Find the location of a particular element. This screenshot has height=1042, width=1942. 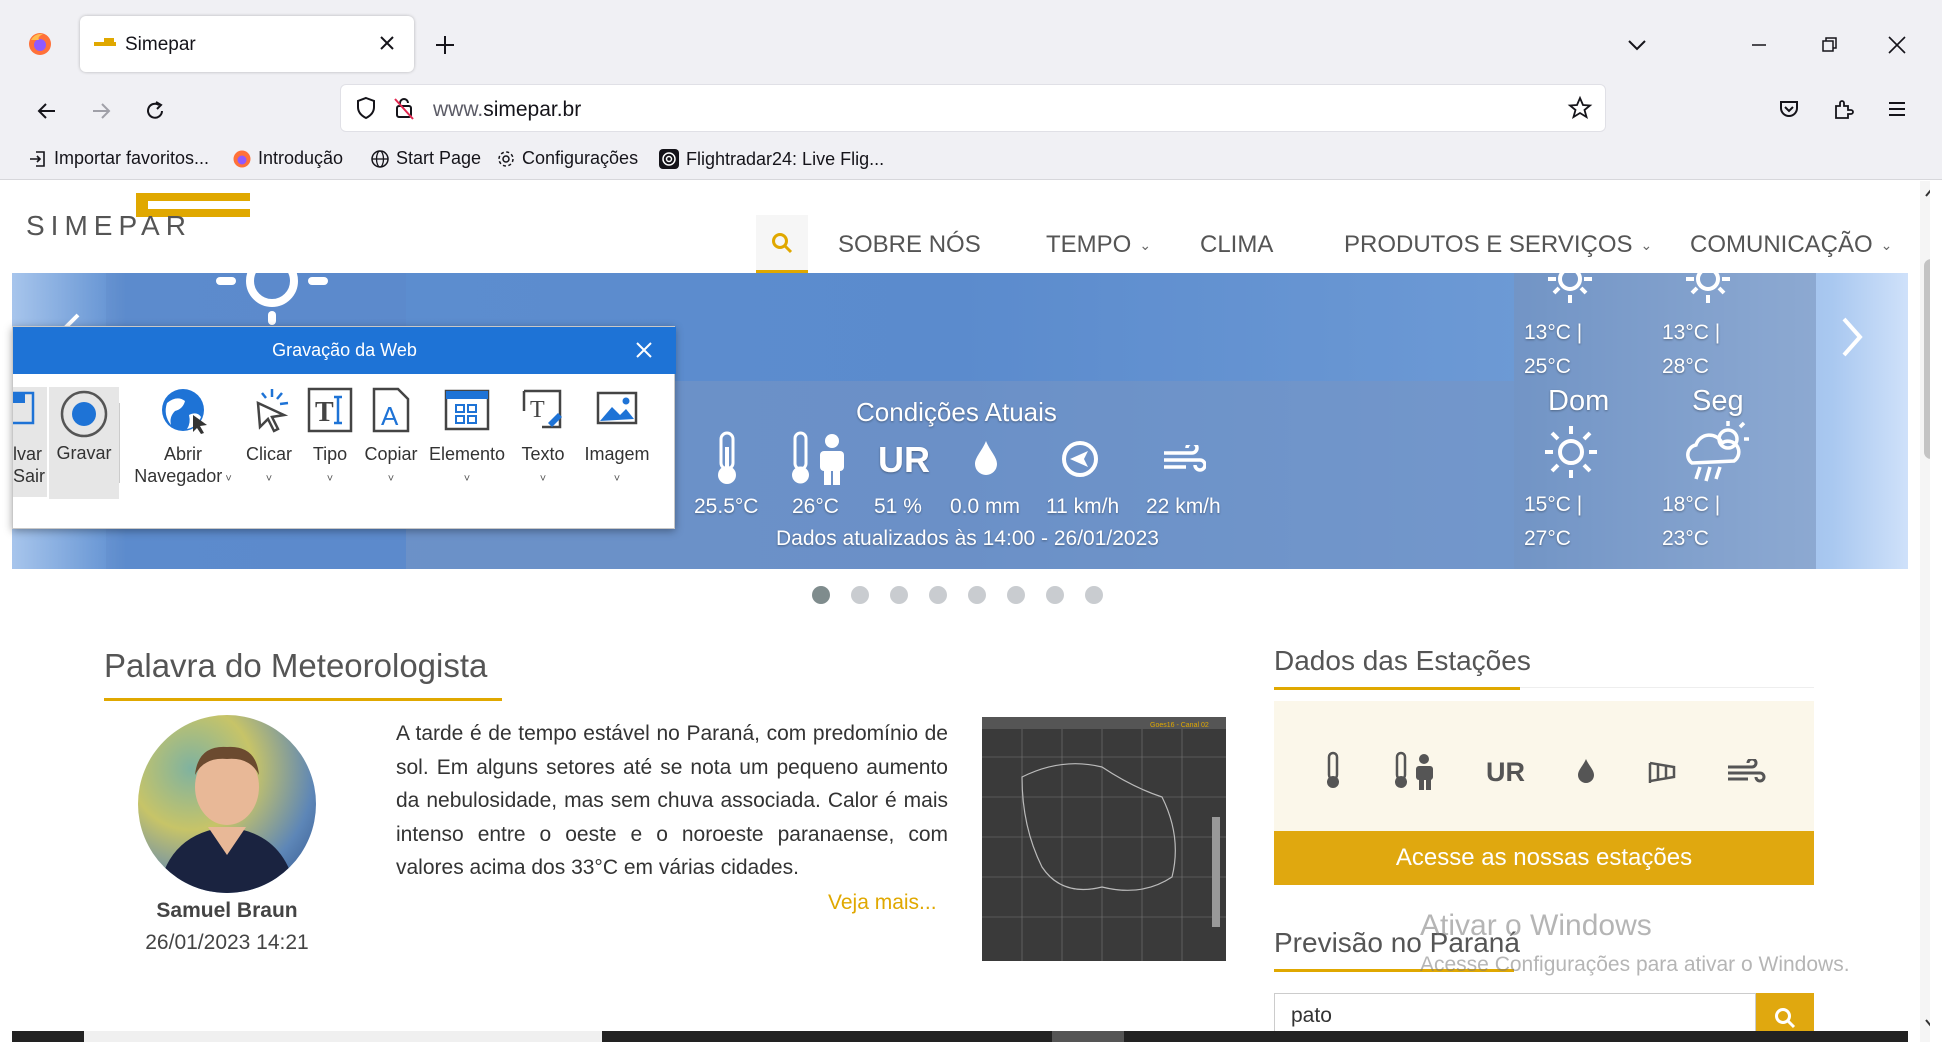

recorder-close-icon is located at coordinates (644, 350).